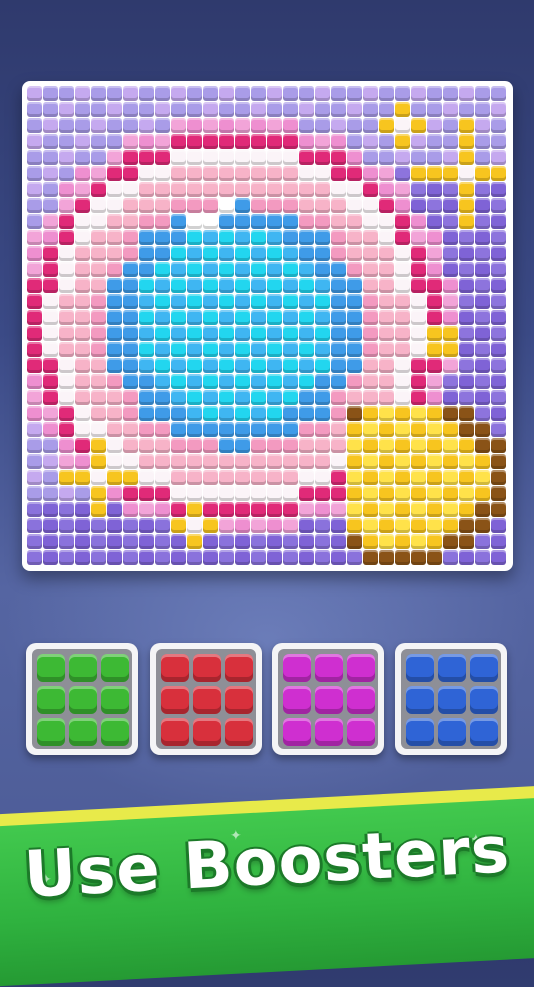  What do you see at coordinates (328, 699) in the screenshot?
I see `magenta-block-booster` at bounding box center [328, 699].